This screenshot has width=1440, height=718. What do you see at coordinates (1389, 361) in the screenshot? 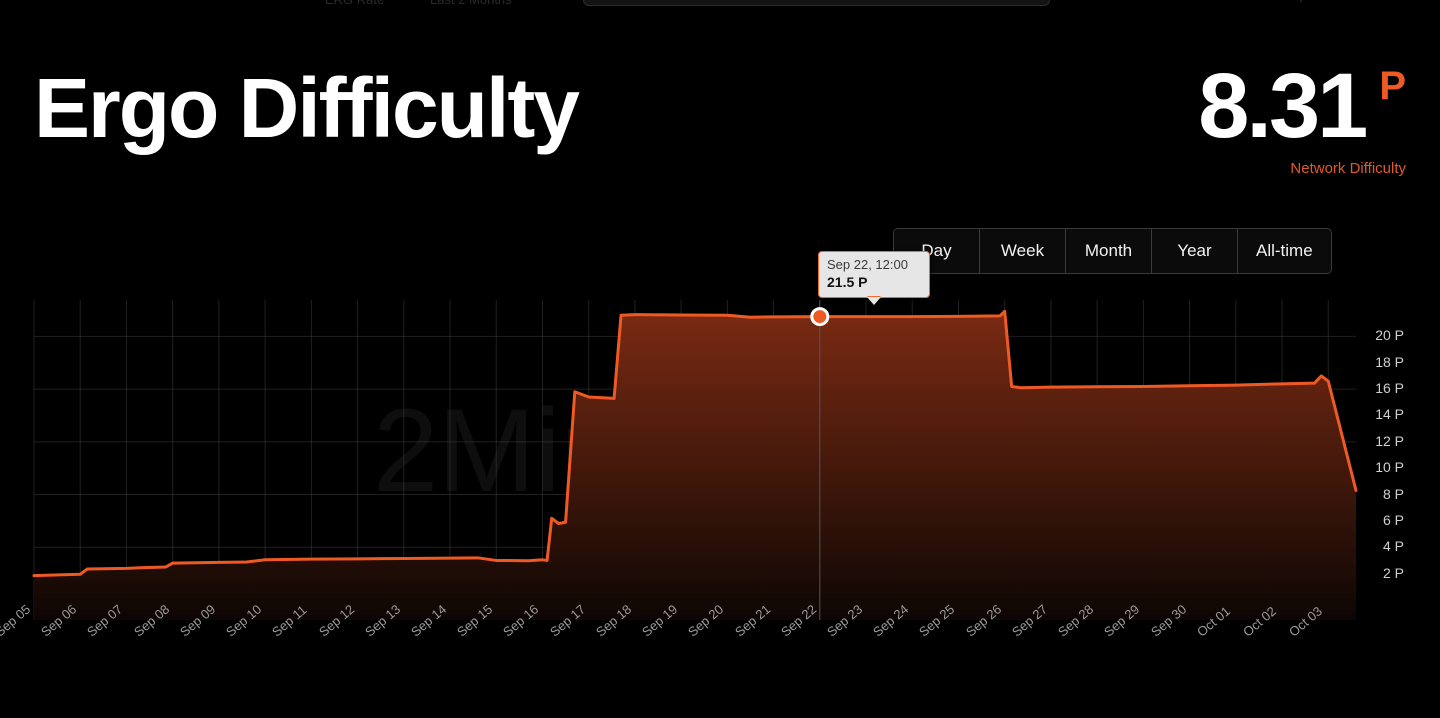
I see `y-axis-label: 18 P` at bounding box center [1389, 361].